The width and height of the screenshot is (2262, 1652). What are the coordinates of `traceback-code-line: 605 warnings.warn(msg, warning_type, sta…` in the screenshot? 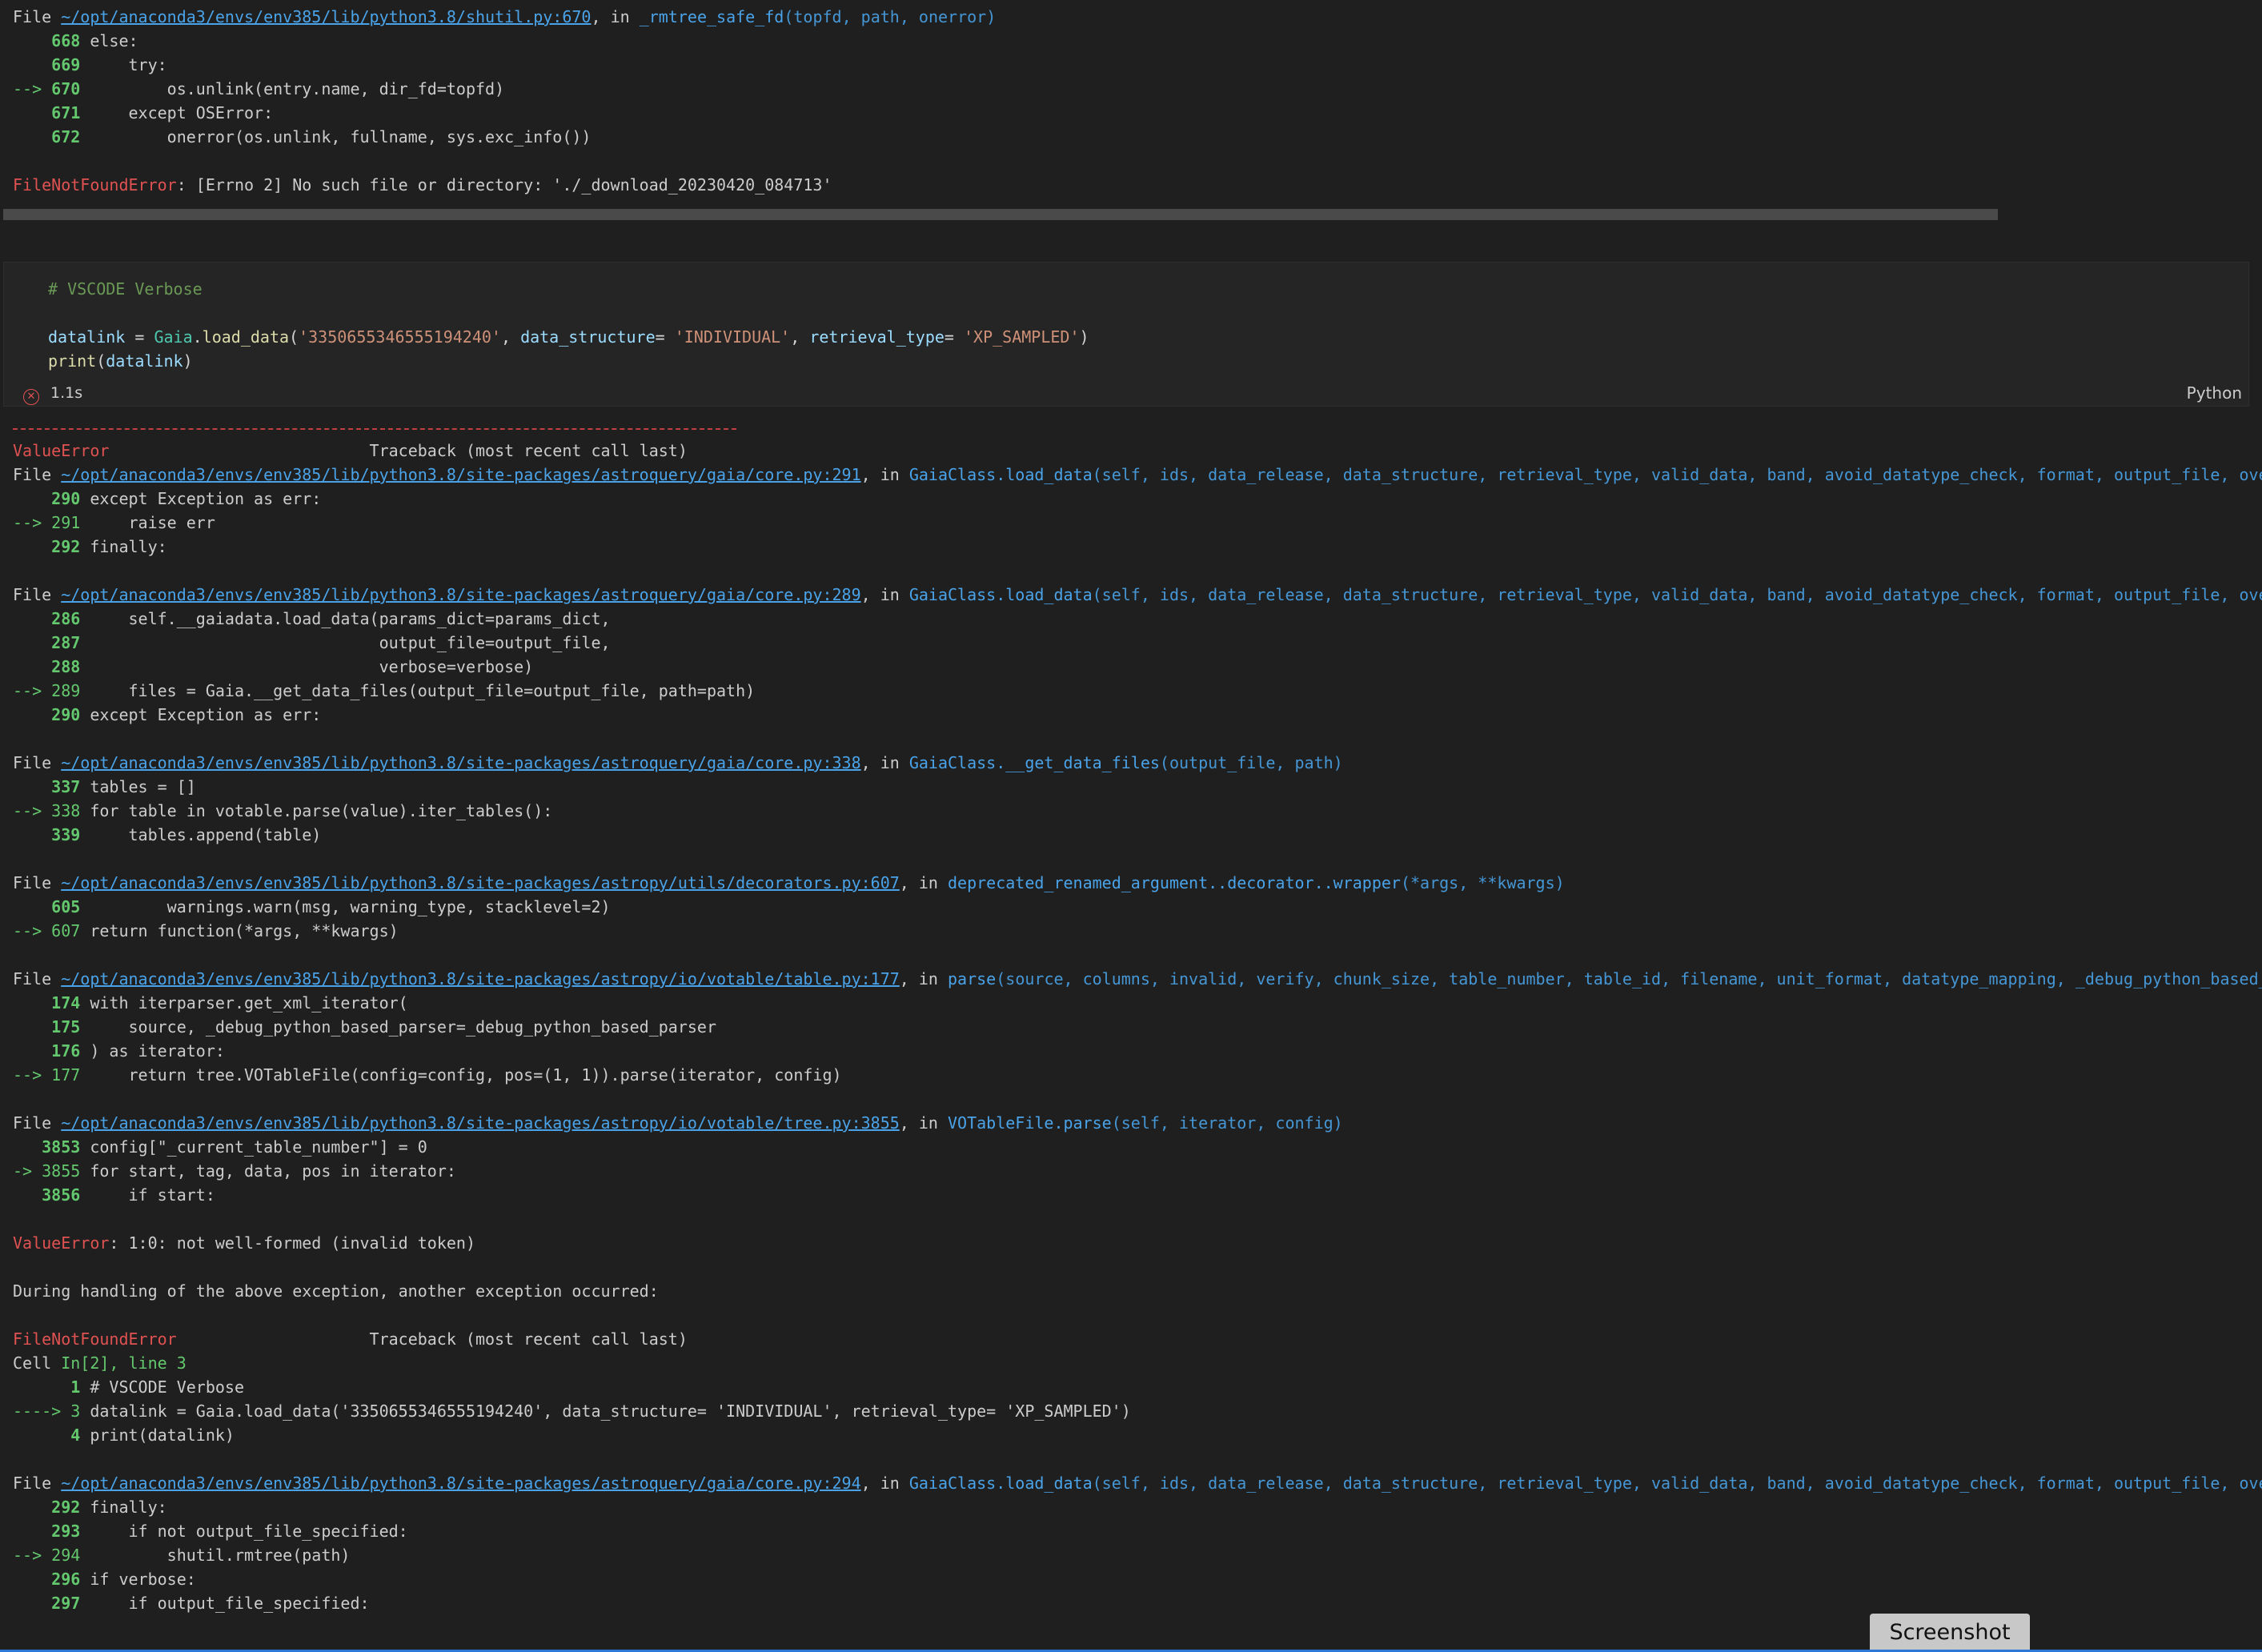 It's located at (1131, 907).